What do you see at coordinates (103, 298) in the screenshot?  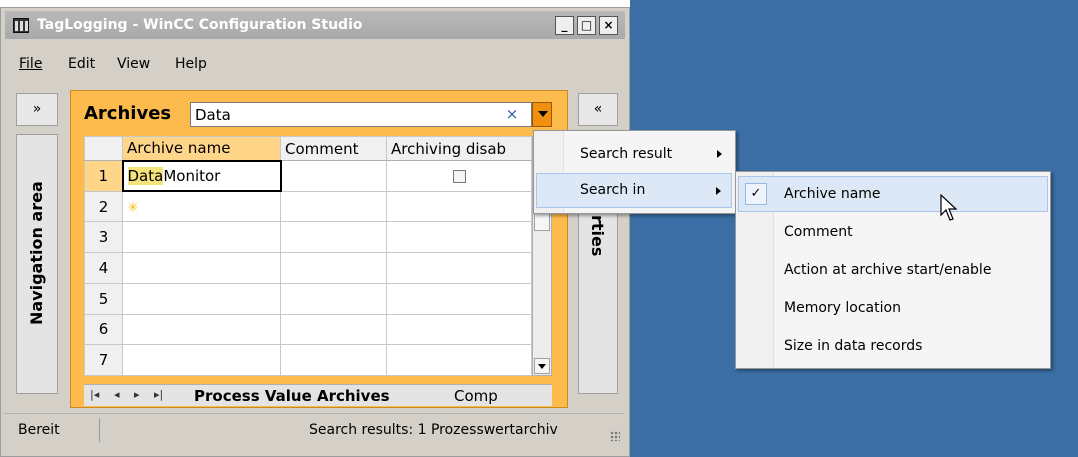 I see `row-header: 5` at bounding box center [103, 298].